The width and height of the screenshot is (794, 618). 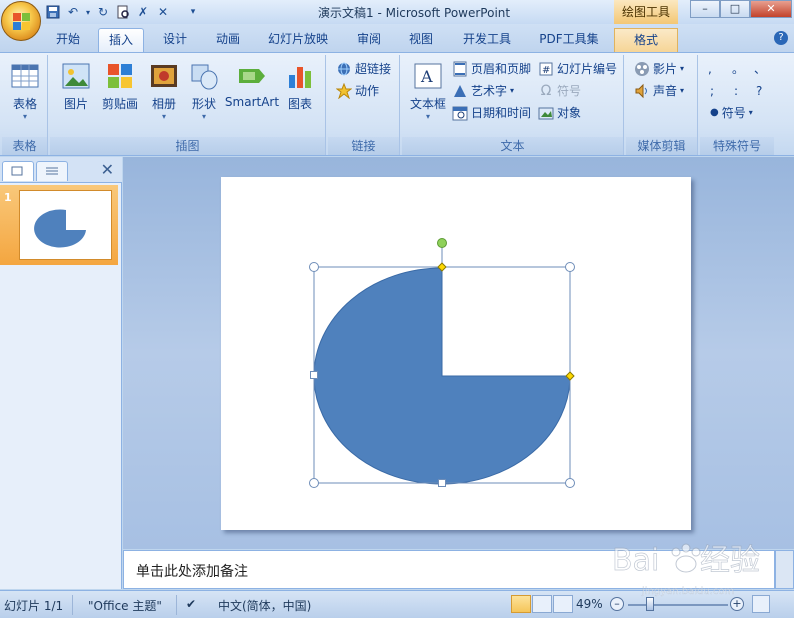 What do you see at coordinates (569, 40) in the screenshot?
I see `tab-pdf-tools: PDF工具集` at bounding box center [569, 40].